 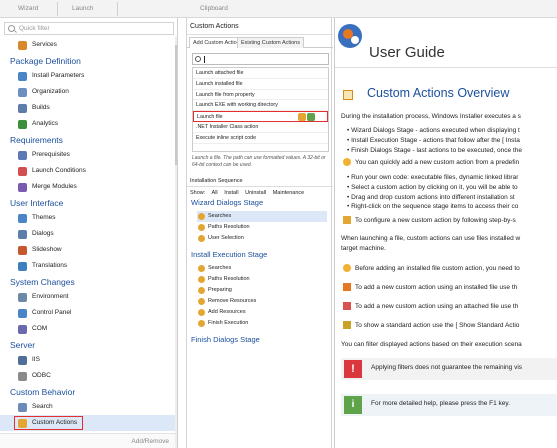 What do you see at coordinates (58, 75) in the screenshot?
I see `sidebar-item-label: Install Parameters` at bounding box center [58, 75].